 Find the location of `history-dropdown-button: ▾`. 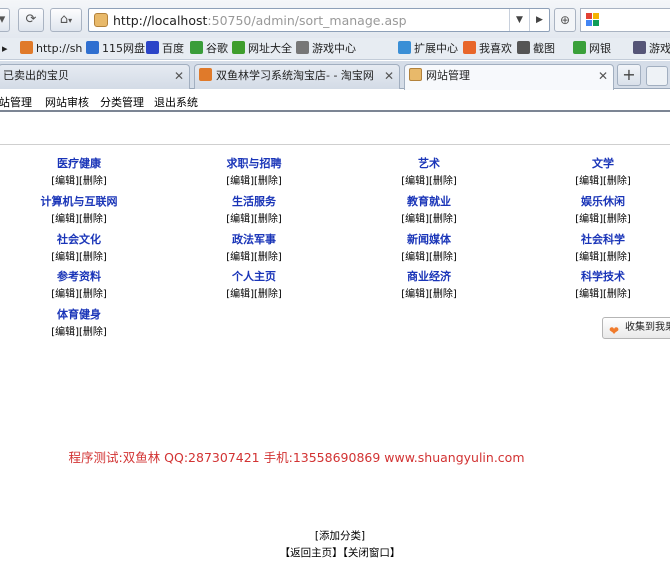

history-dropdown-button: ▾ is located at coordinates (5, 20).